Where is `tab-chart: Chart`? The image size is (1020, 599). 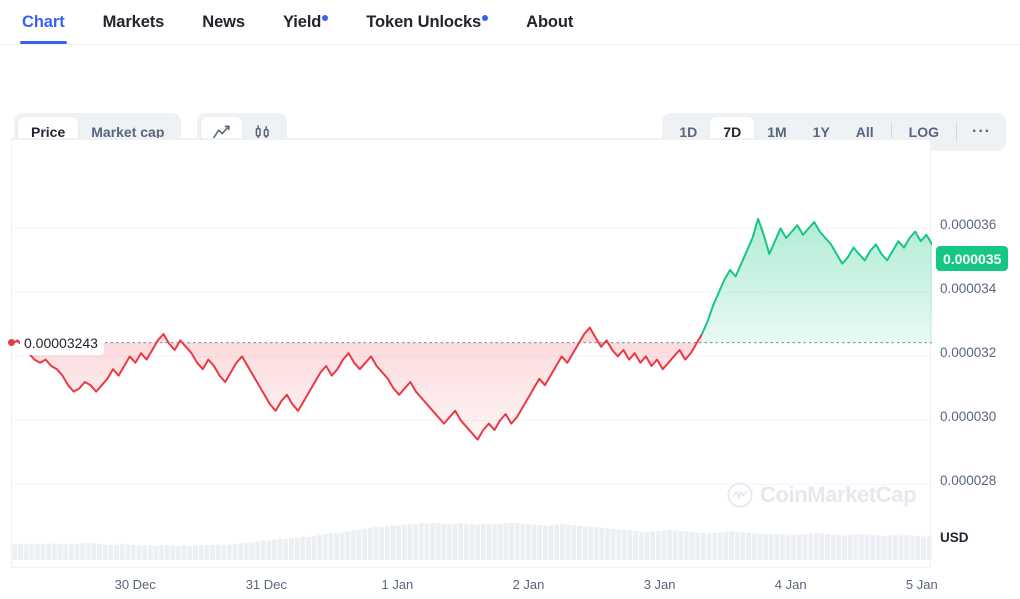
tab-chart: Chart is located at coordinates (43, 22).